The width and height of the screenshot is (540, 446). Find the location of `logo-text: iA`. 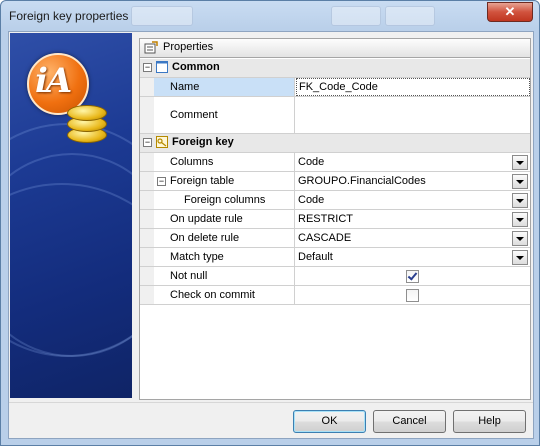

logo-text: iA is located at coordinates (53, 81).